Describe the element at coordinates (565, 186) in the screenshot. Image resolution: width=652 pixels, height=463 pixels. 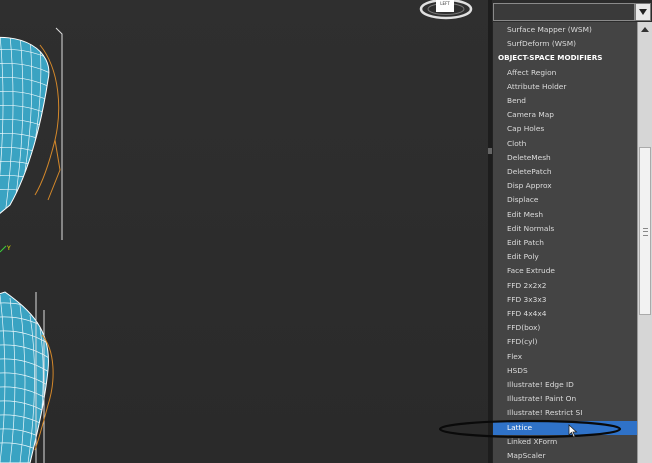
I see `list-item: Disp Approx` at that location.